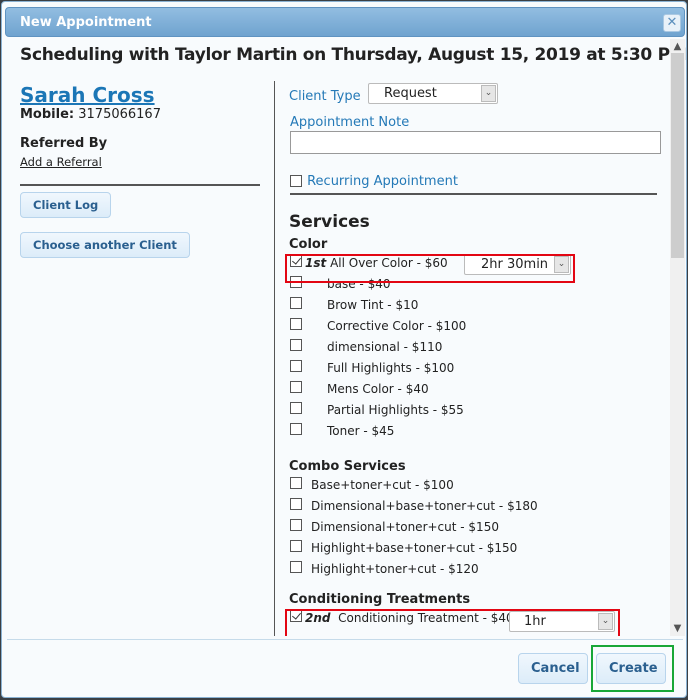 The width and height of the screenshot is (688, 700). I want to click on recurring-appointment-row: Recurring Appointment, so click(374, 179).